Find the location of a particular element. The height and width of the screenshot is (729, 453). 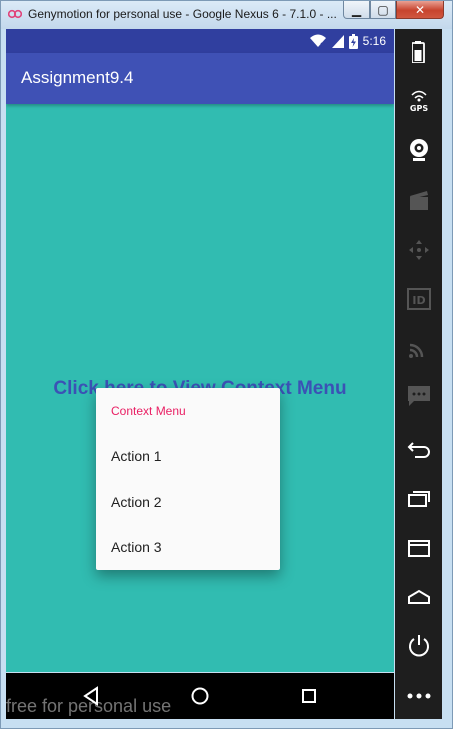

close-button: ✕ is located at coordinates (420, 10).